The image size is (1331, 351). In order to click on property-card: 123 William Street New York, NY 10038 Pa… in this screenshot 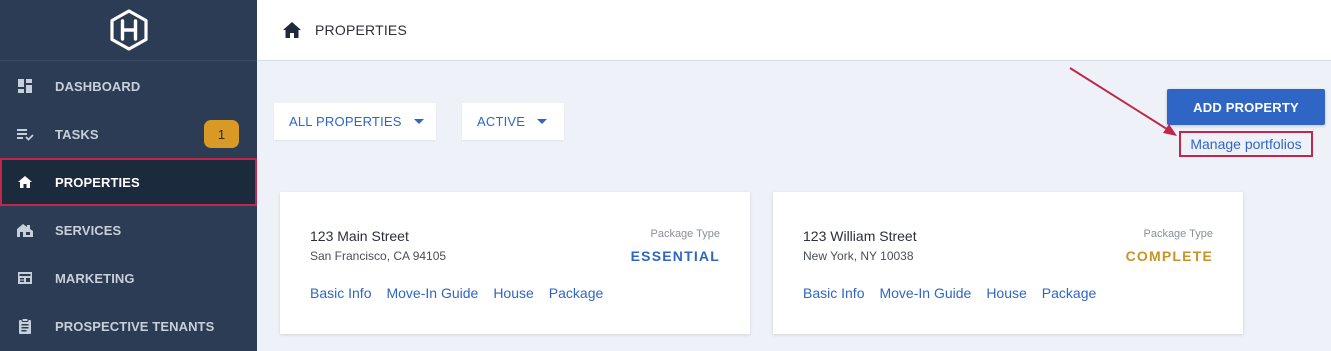, I will do `click(1008, 263)`.